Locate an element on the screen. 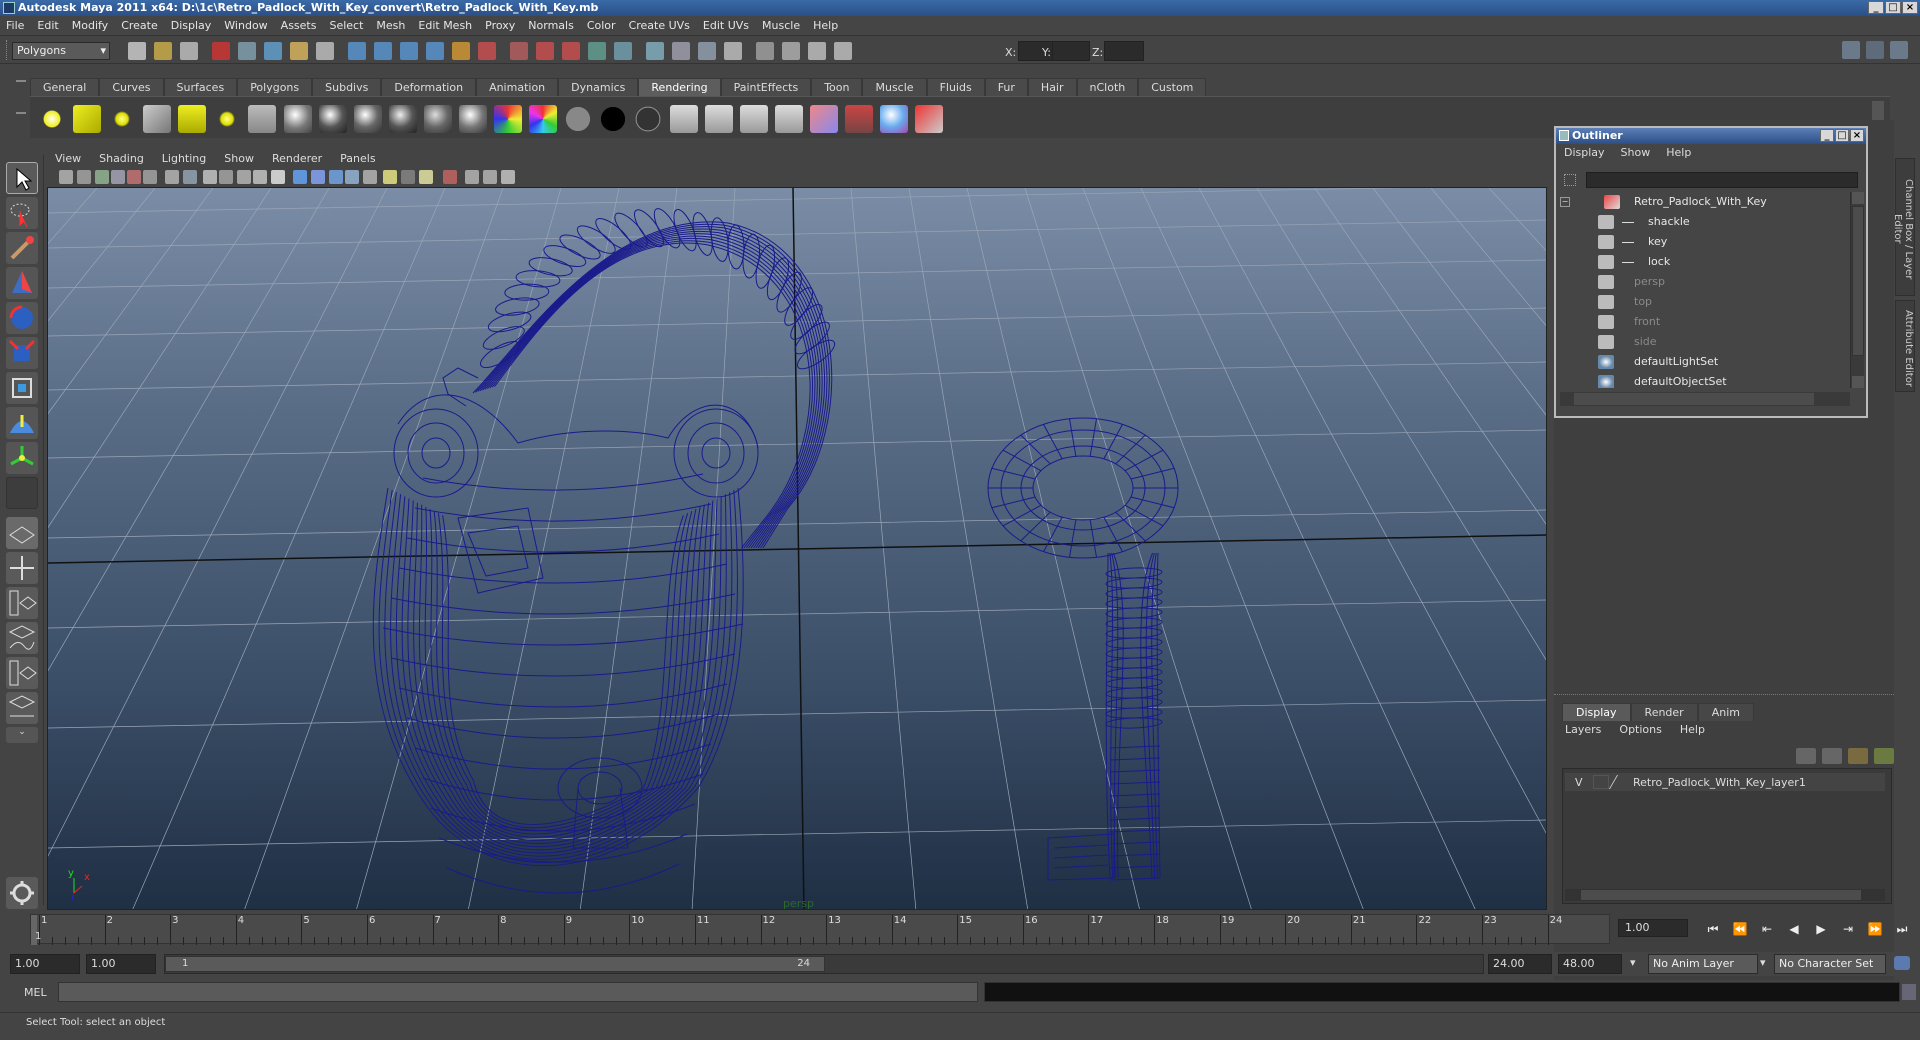 Image resolution: width=1920 pixels, height=1040 pixels. 2d-pan-zoom-icon is located at coordinates (134, 177).